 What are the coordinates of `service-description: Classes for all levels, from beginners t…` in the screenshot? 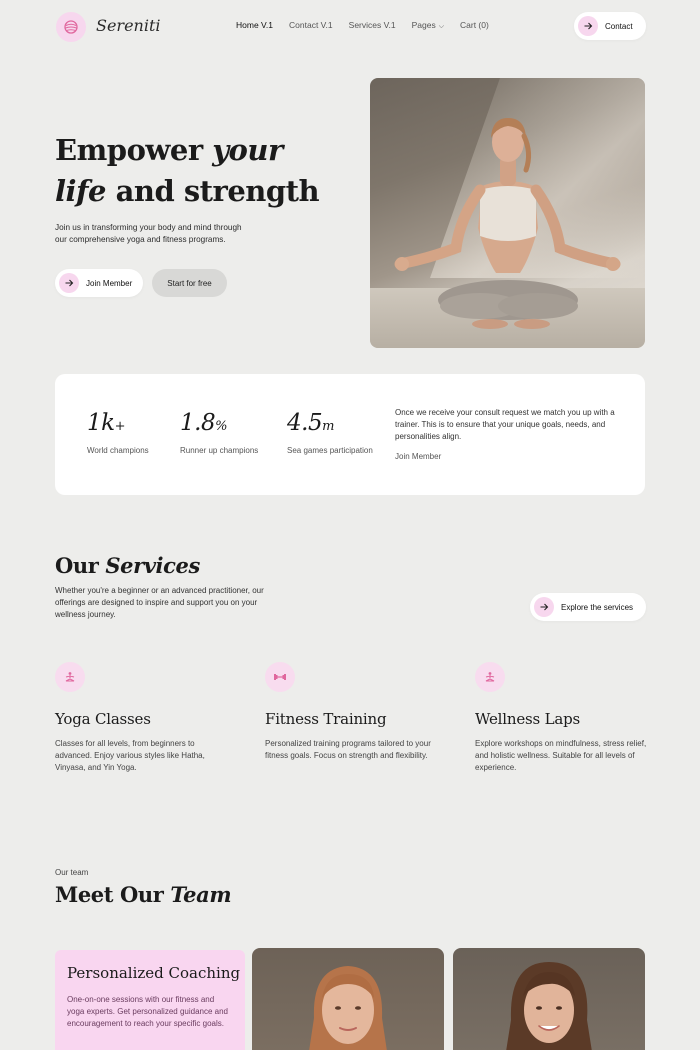 It's located at (130, 755).